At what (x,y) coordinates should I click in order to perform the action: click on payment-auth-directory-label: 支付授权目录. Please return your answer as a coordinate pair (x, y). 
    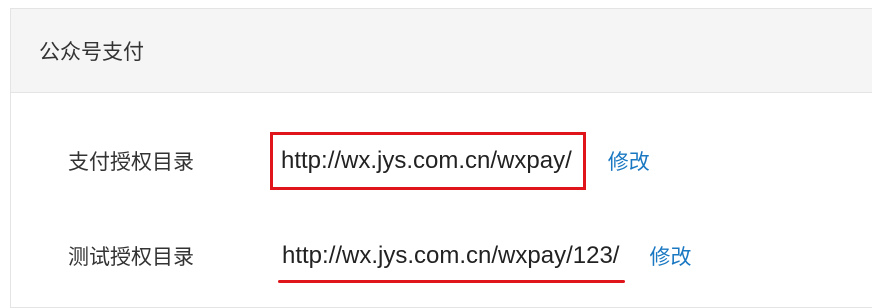
    Looking at the image, I should click on (131, 162).